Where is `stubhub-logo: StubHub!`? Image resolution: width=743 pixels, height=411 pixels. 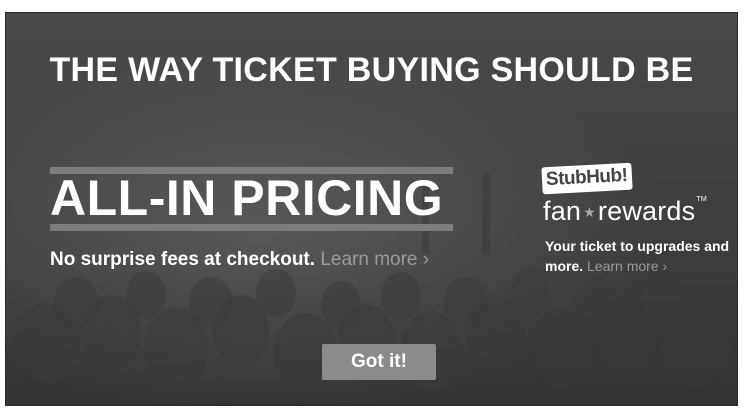 stubhub-logo: StubHub! is located at coordinates (587, 178).